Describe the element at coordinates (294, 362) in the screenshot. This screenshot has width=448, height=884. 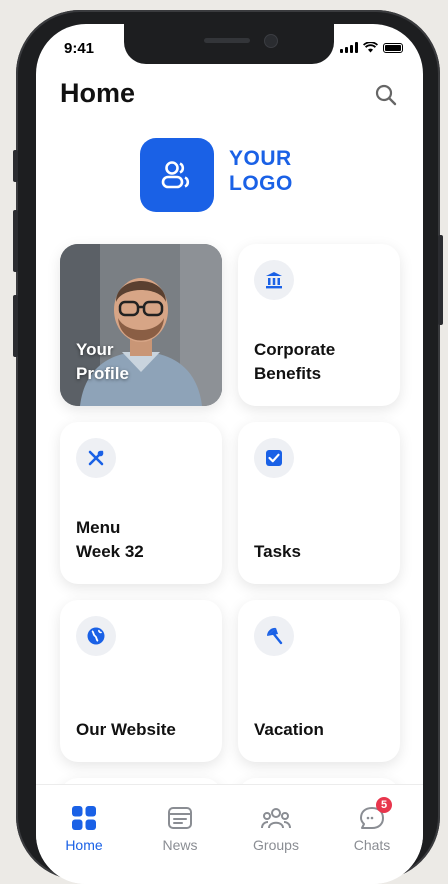
I see `tile-label: Corporate Benefits` at that location.